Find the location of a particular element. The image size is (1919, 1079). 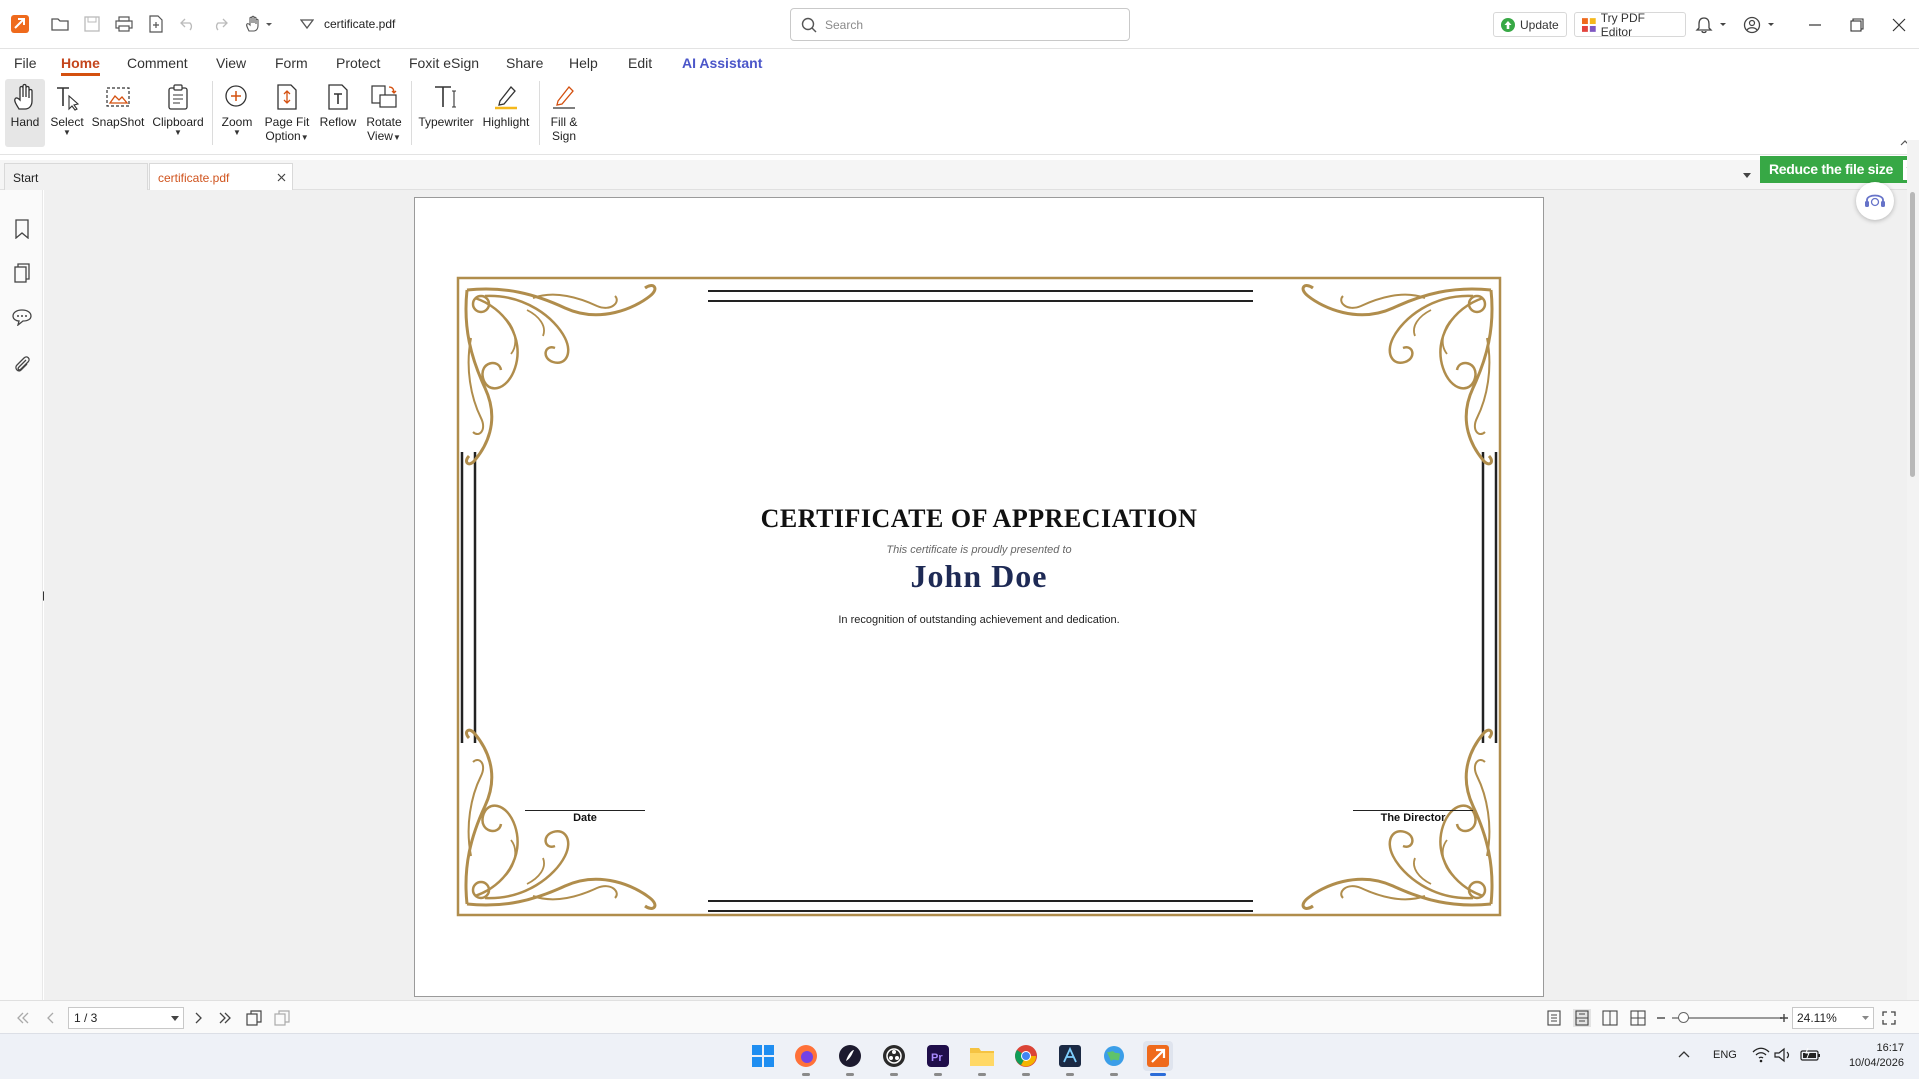

next-page-icon is located at coordinates (198, 1018).